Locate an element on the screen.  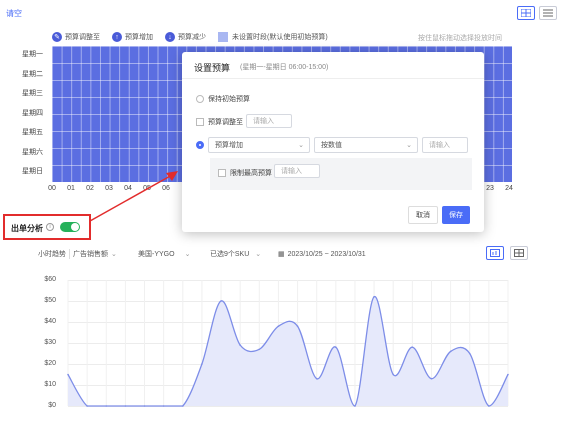
y-tick-label: $30 is located at coordinates (50, 342).